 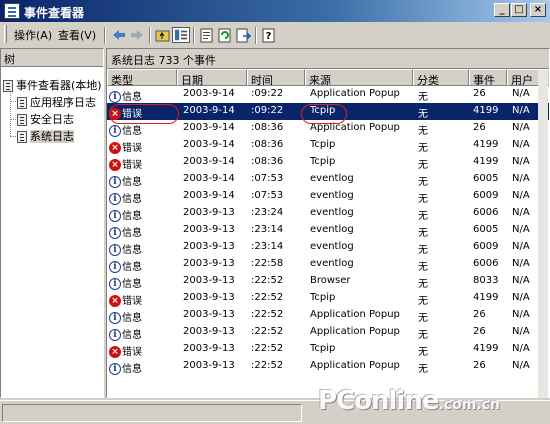 I want to click on column-header-source: 来源, so click(x=359, y=77).